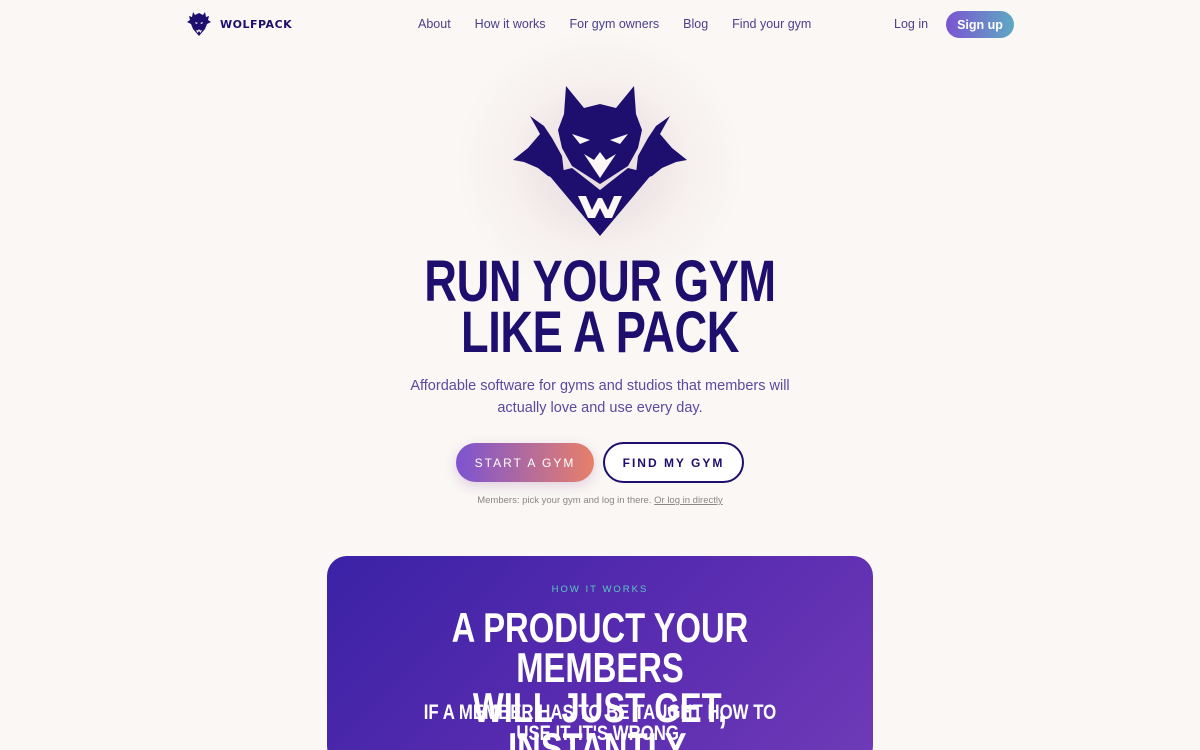  What do you see at coordinates (600, 647) in the screenshot?
I see `how-it-works-title-line-1: A PRODUCT YOUR MEMBERS` at bounding box center [600, 647].